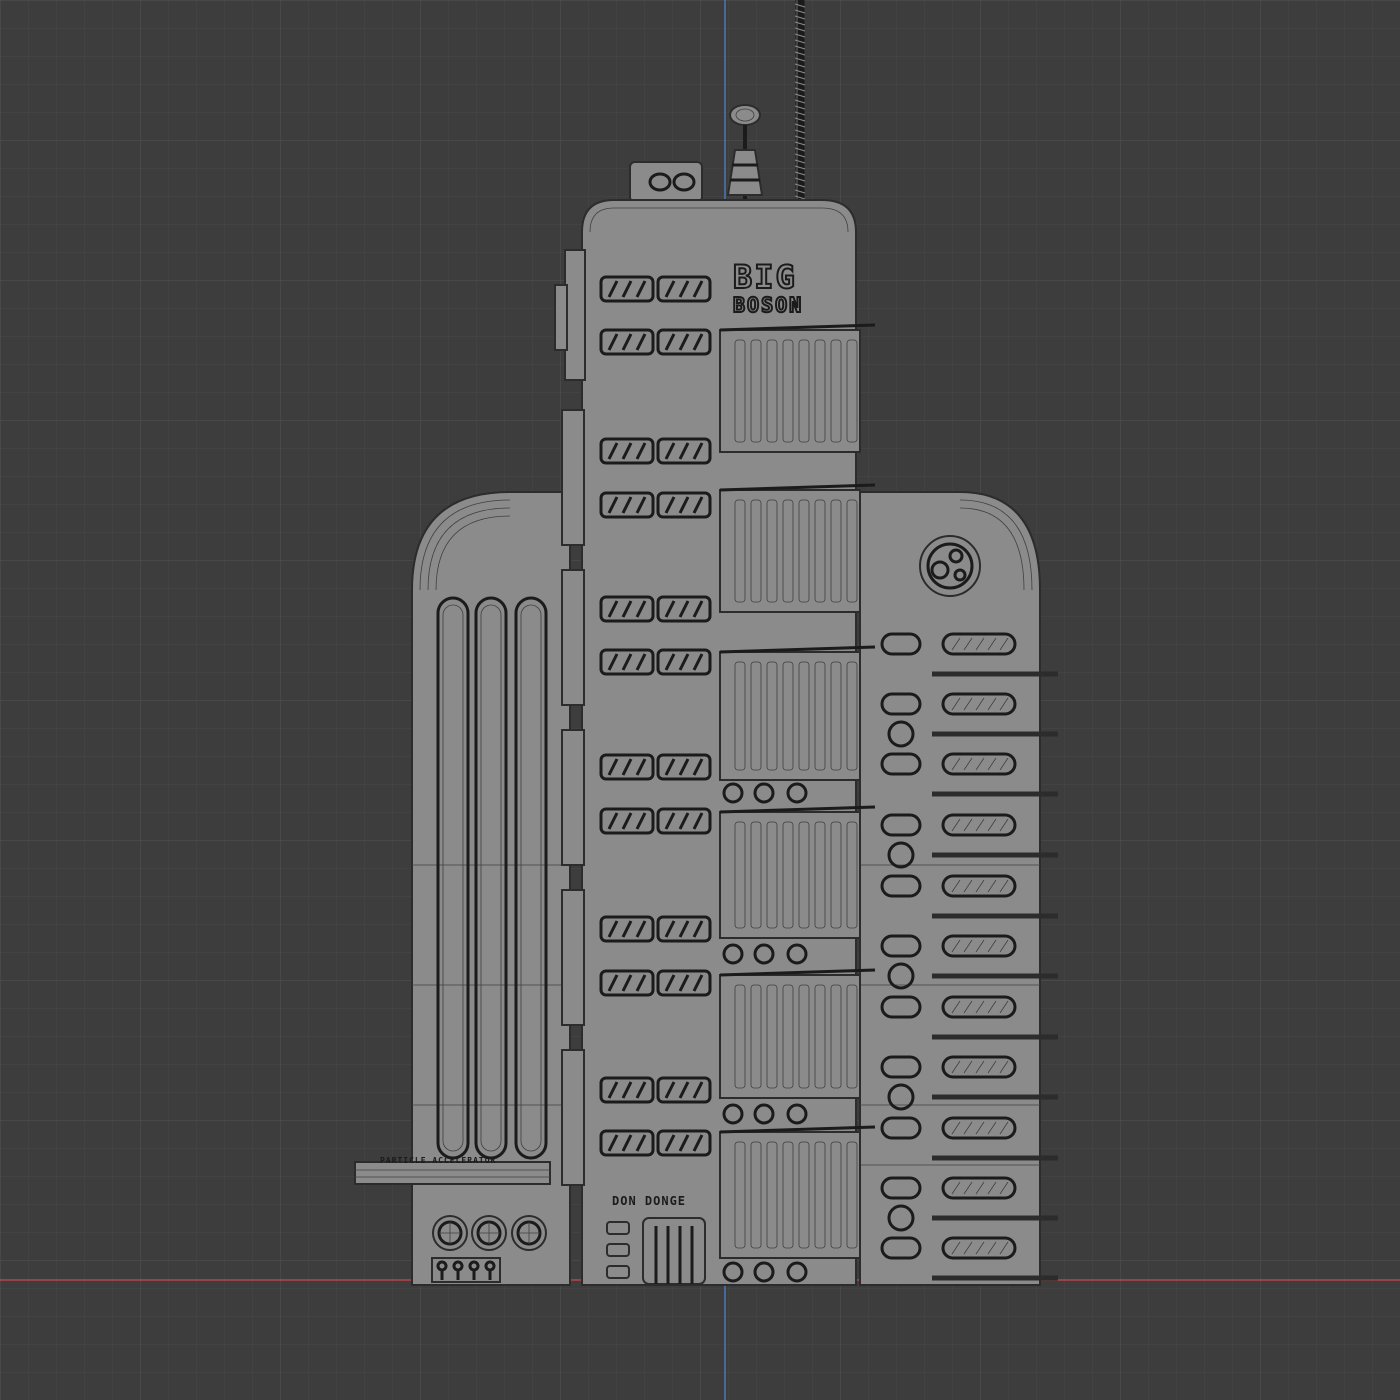 The width and height of the screenshot is (1400, 1400). Describe the element at coordinates (466, 1270) in the screenshot. I see `valve-panel` at that location.